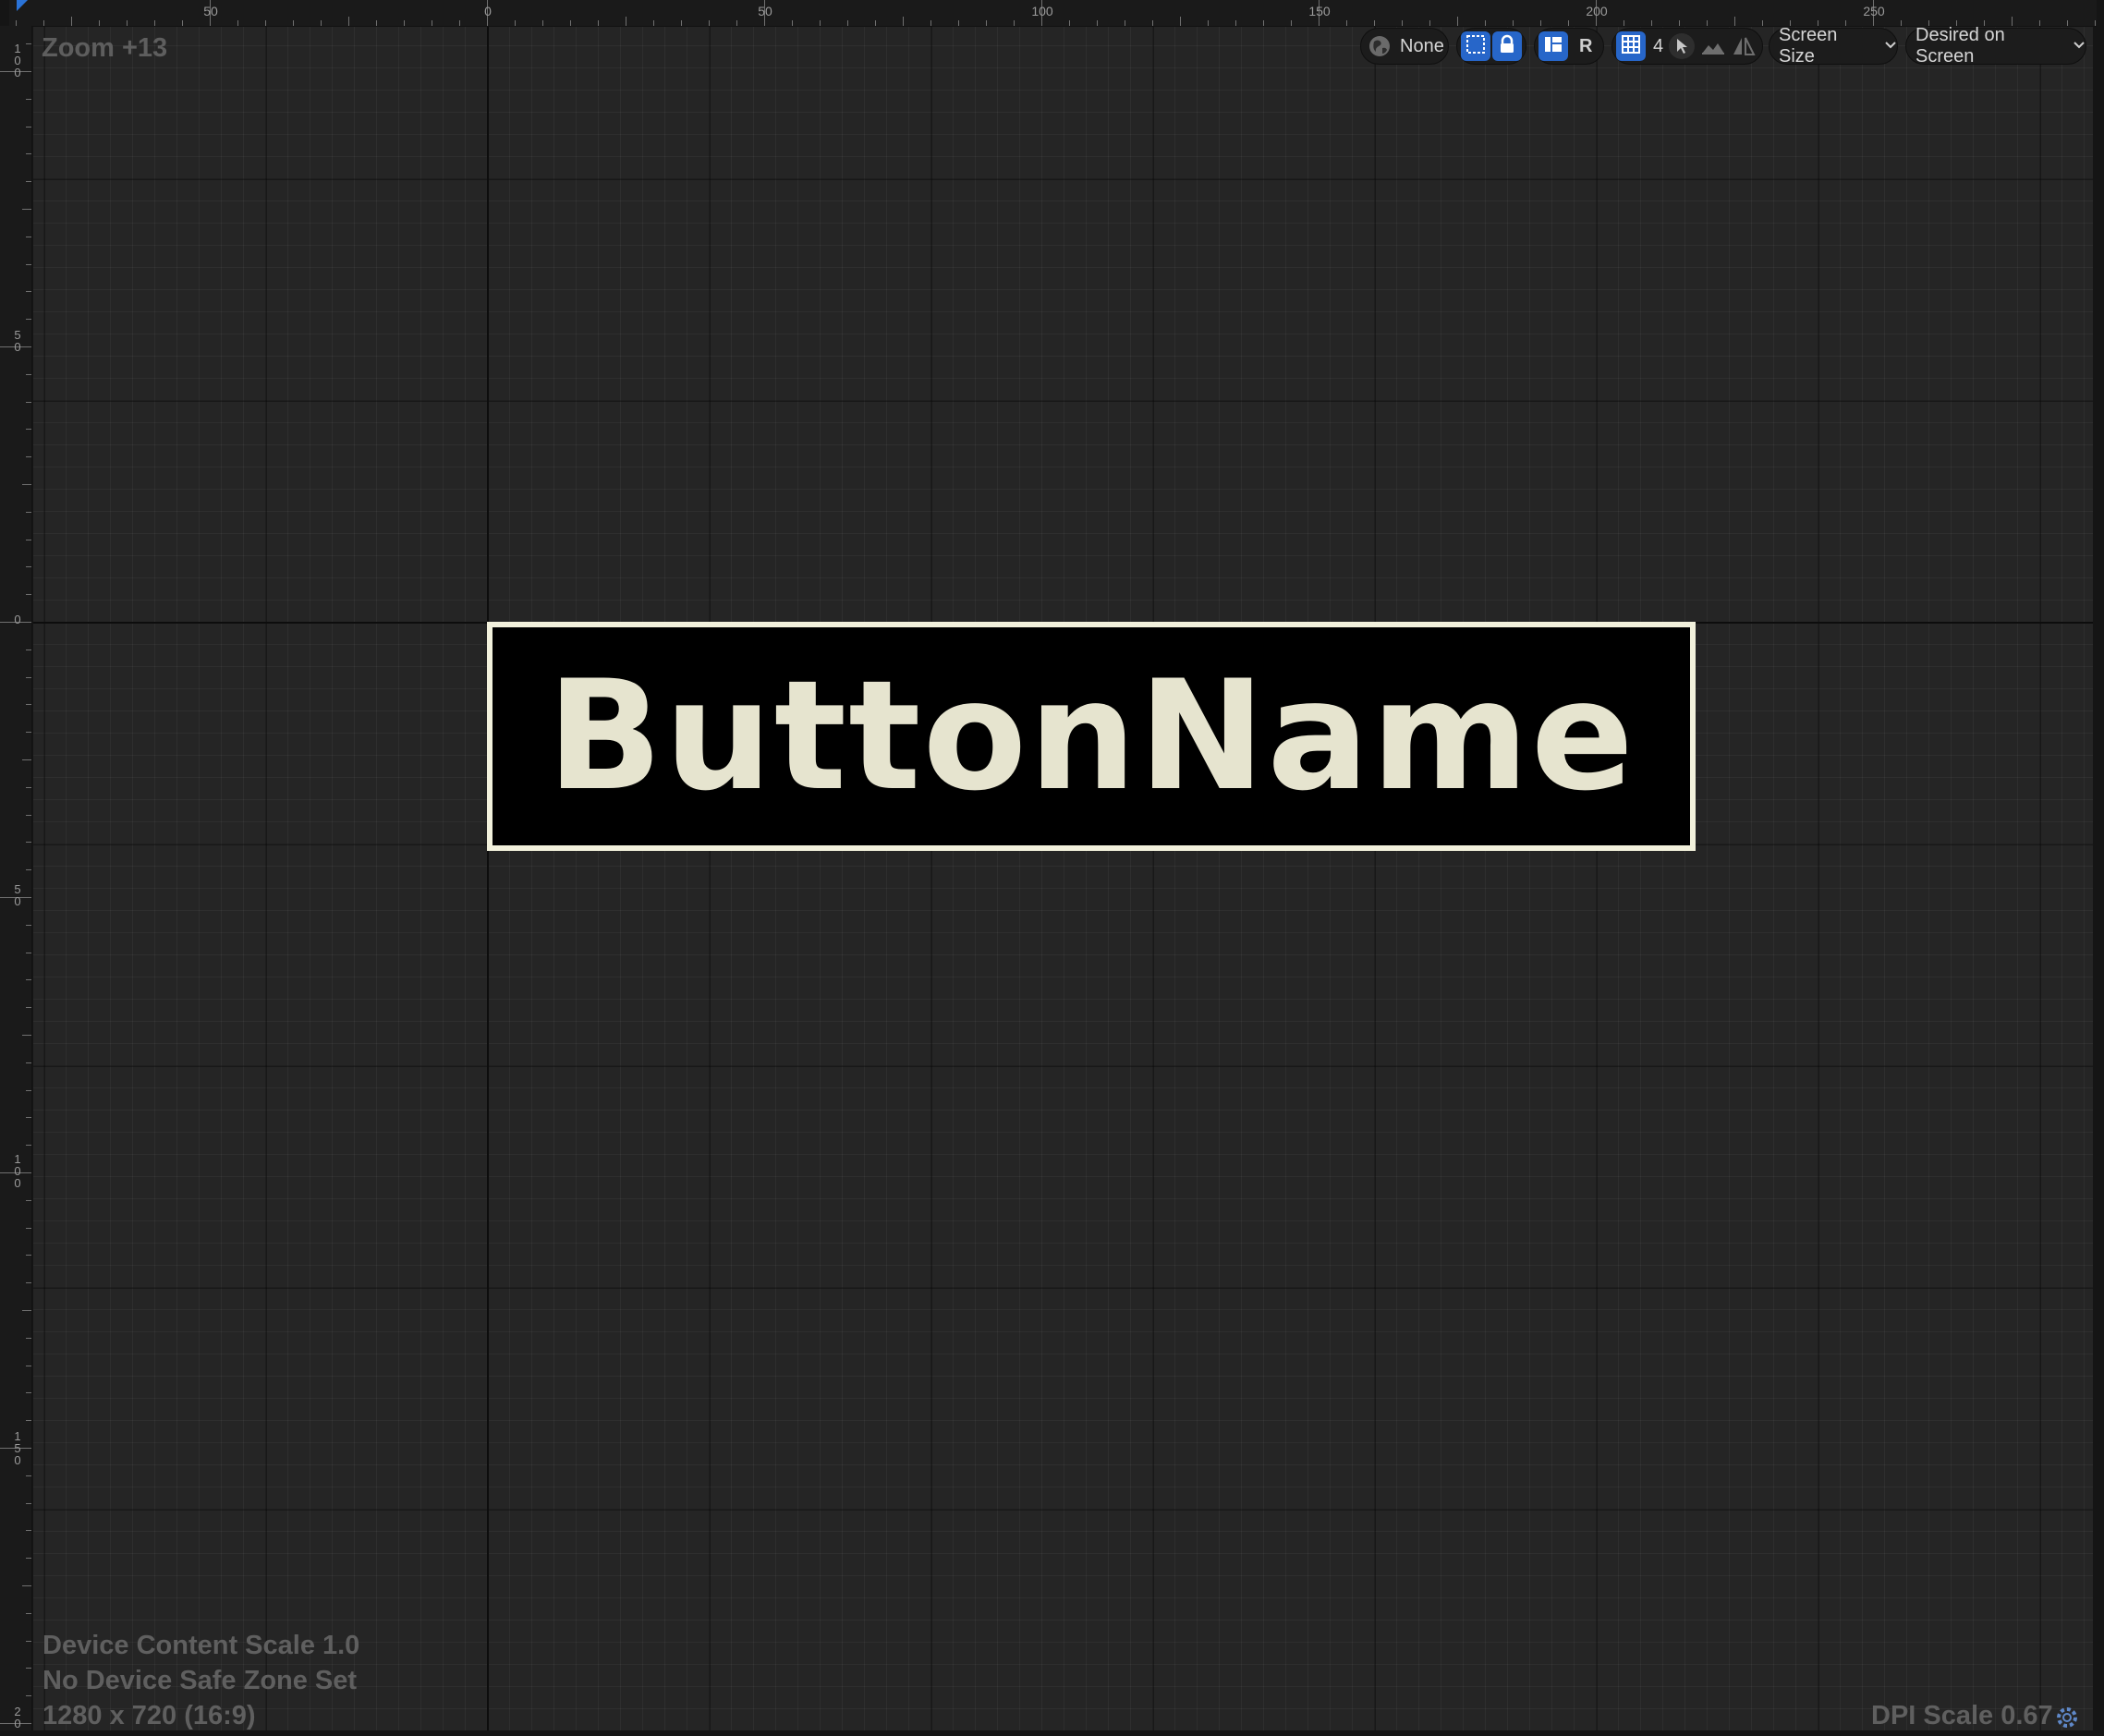  I want to click on zoom-level-label: Zoom +13, so click(105, 48).